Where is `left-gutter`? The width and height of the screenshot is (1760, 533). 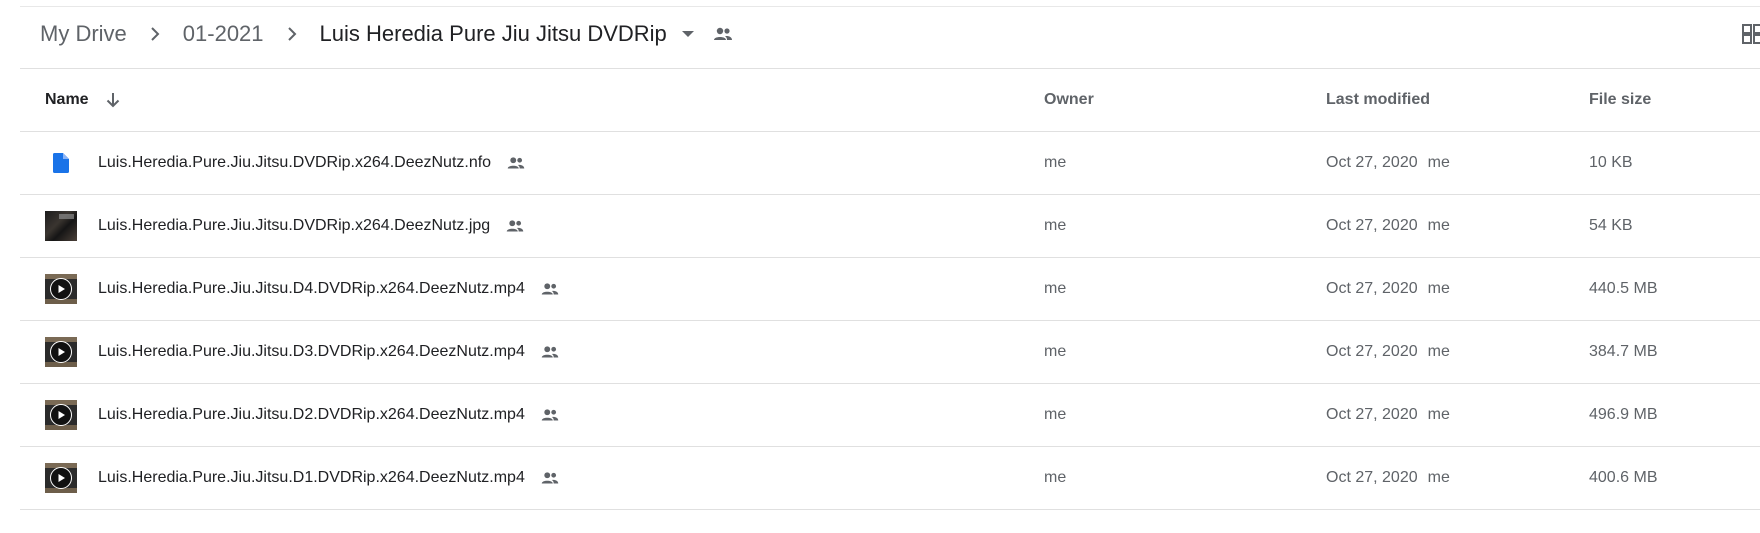
left-gutter is located at coordinates (10, 266).